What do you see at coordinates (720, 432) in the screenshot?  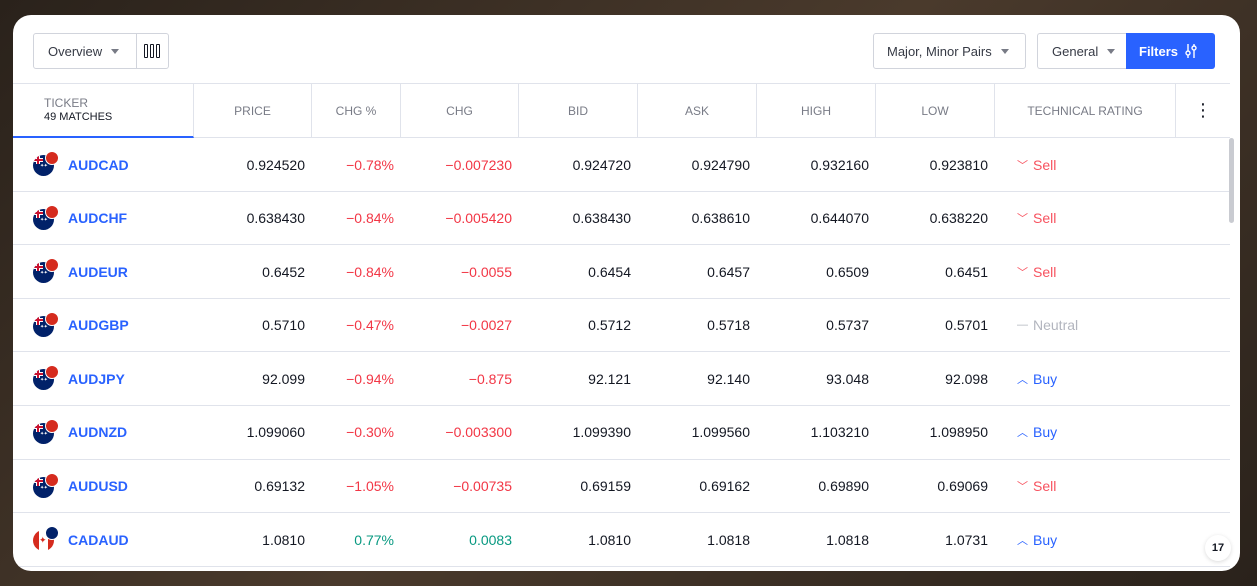 I see `ask-cell: 1.099560` at bounding box center [720, 432].